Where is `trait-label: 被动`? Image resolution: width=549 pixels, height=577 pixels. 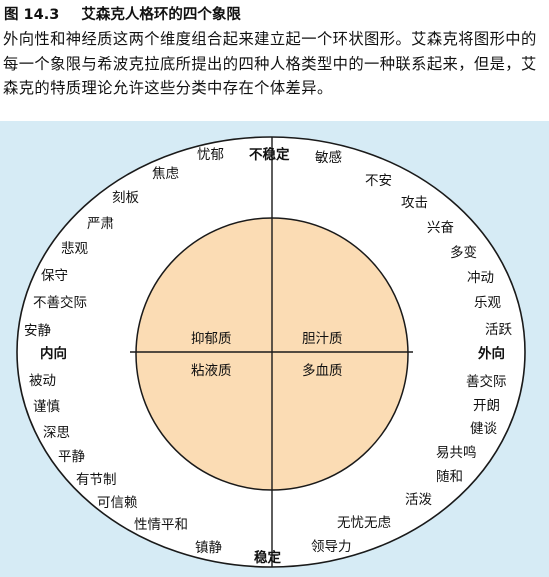
trait-label: 被动 is located at coordinates (42, 381).